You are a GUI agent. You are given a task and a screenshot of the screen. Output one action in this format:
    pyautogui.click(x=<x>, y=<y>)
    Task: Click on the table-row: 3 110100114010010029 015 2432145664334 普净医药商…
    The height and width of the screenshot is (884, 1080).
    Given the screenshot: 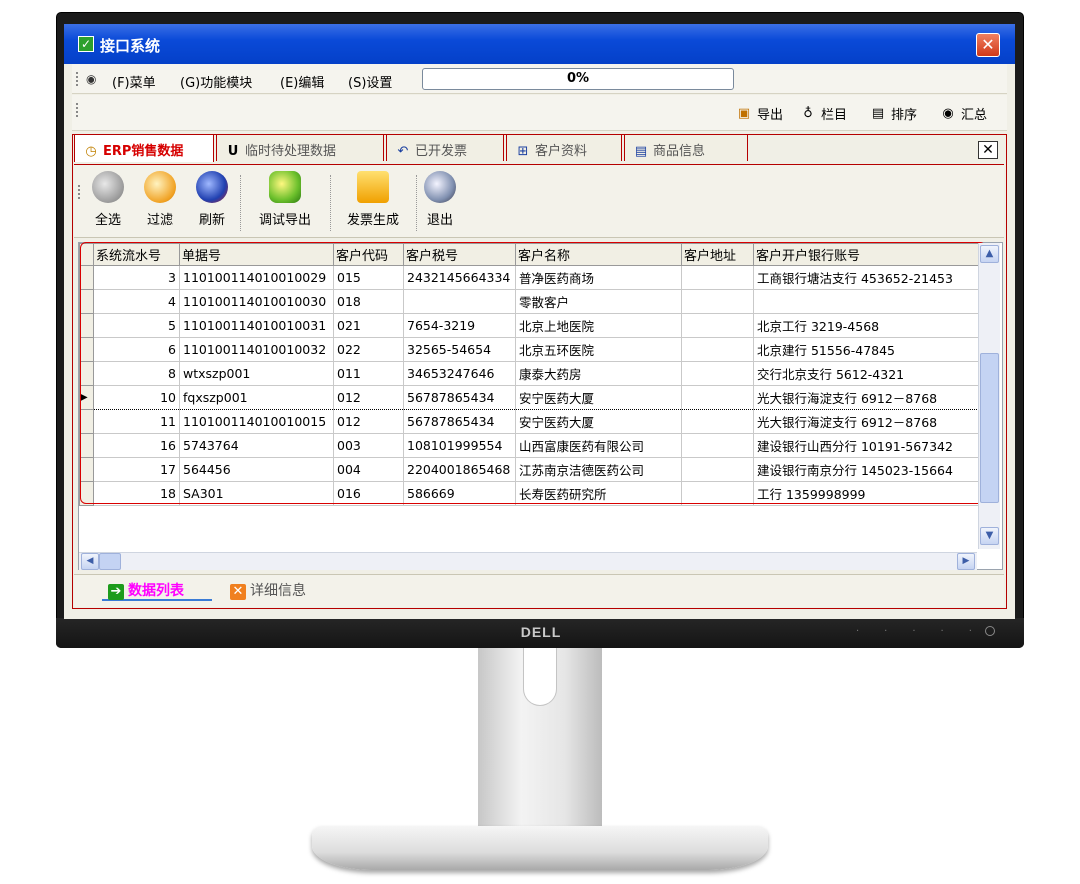 What is the action you would take?
    pyautogui.click(x=532, y=277)
    